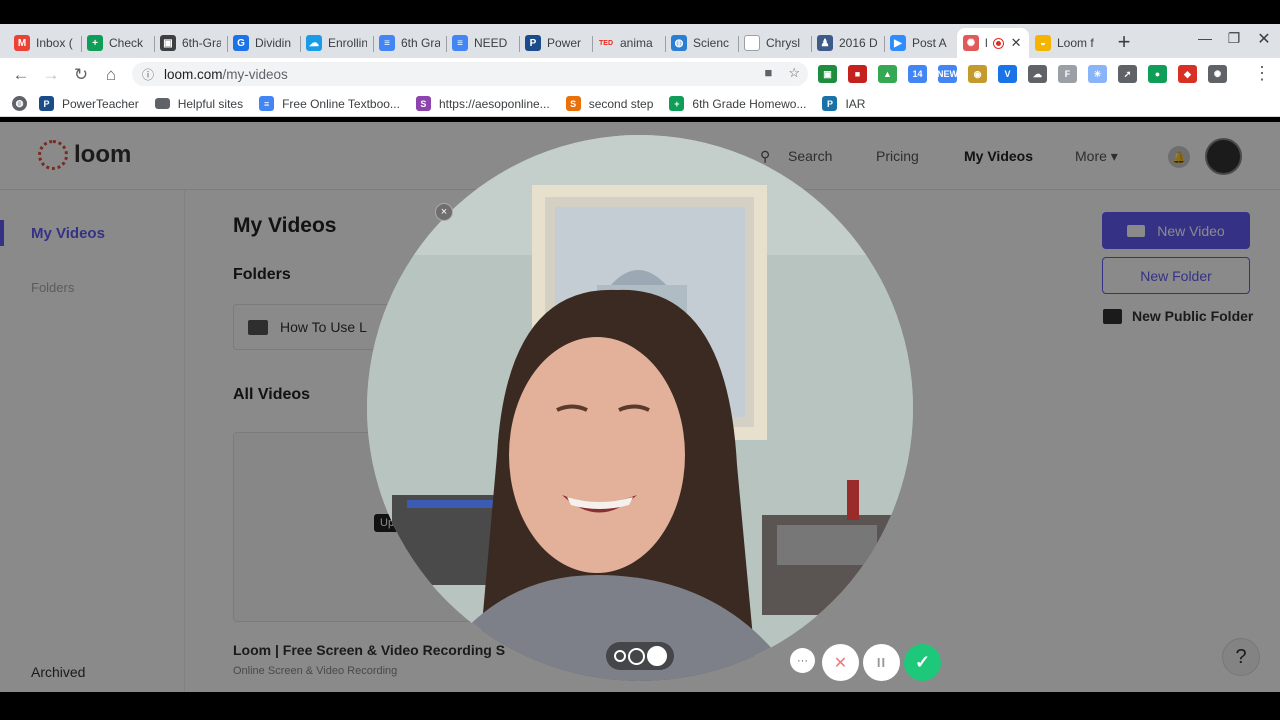 This screenshot has width=1280, height=720. Describe the element at coordinates (1016, 43) in the screenshot. I see `close-tab-icon: ✕` at that location.